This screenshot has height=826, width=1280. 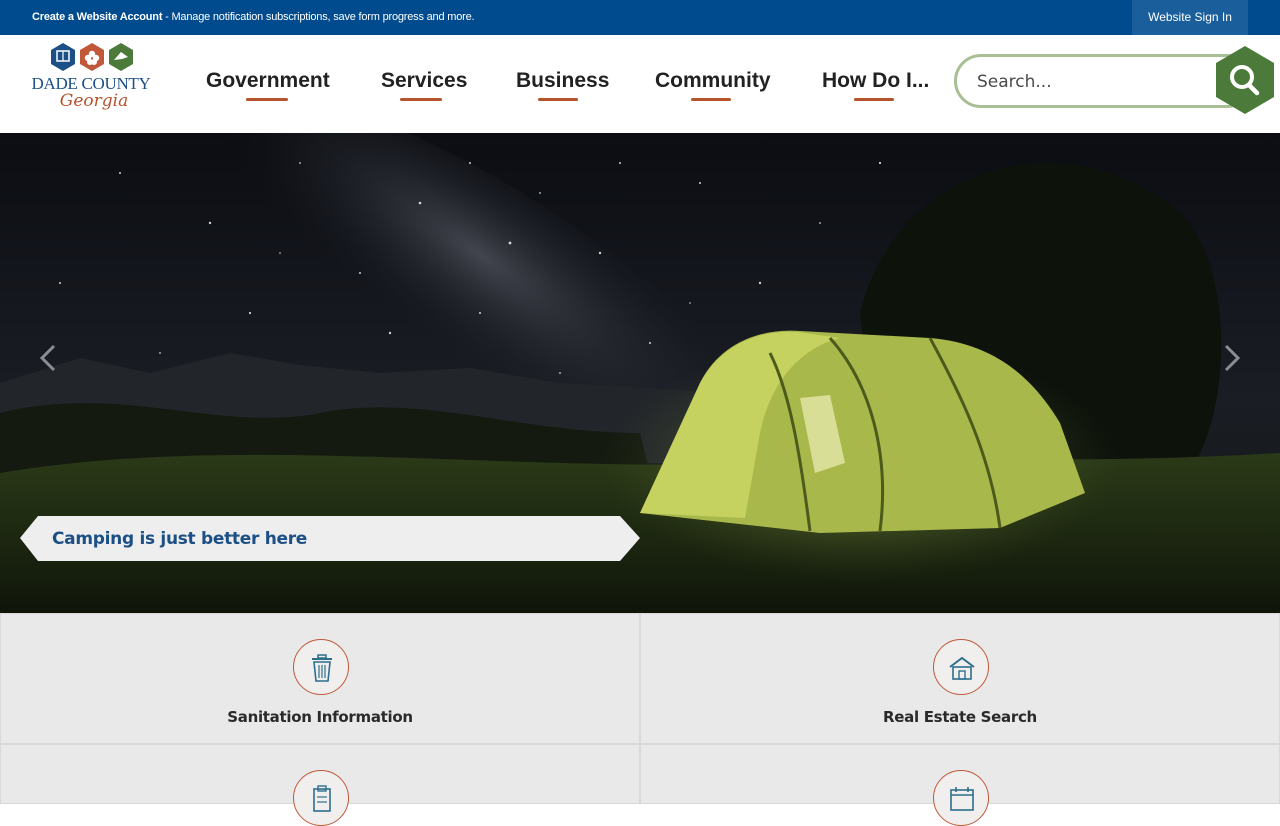 What do you see at coordinates (960, 717) in the screenshot?
I see `tile-label: Real Estate Search` at bounding box center [960, 717].